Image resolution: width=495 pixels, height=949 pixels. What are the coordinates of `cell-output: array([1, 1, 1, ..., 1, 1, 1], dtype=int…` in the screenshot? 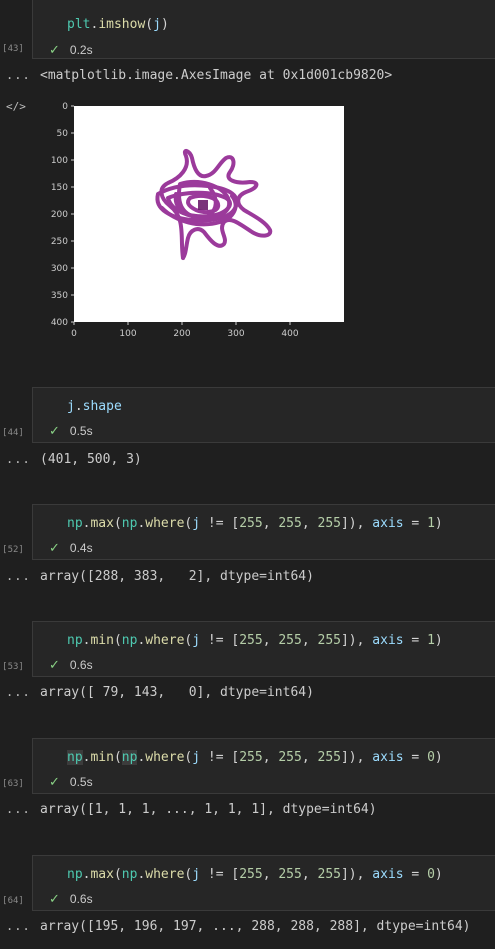 It's located at (208, 809).